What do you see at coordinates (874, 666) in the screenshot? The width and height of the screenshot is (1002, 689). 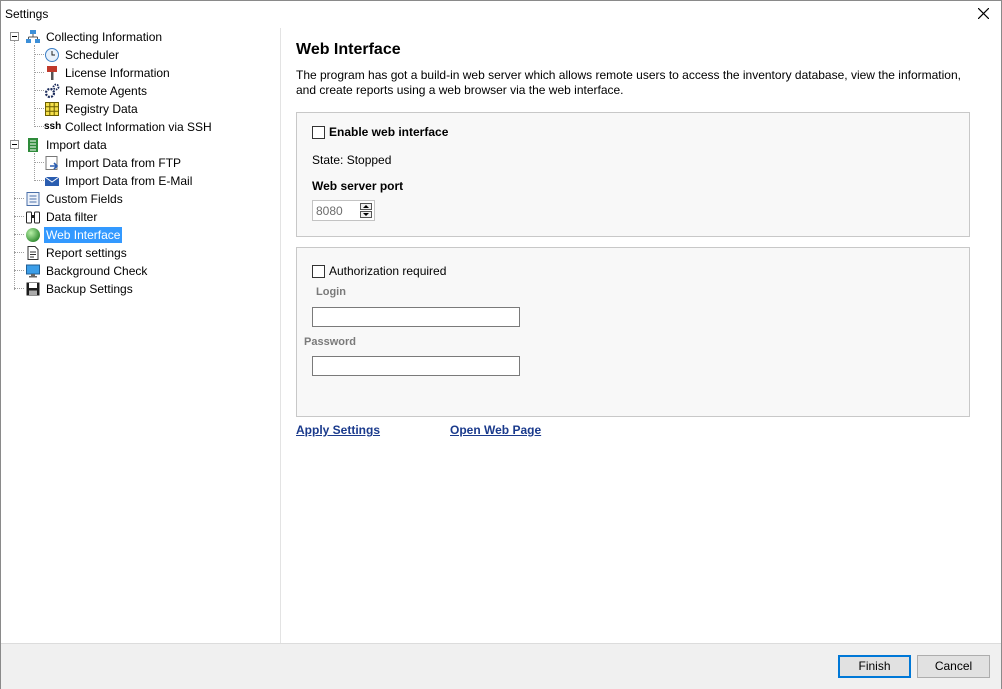 I see `finish-button: Finish` at bounding box center [874, 666].